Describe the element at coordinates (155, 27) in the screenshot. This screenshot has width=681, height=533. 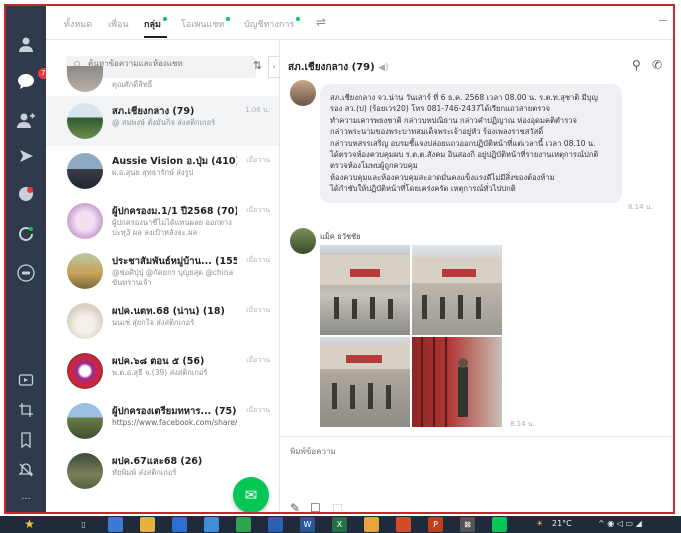
I see `tab-groups: กลุ่ม` at that location.